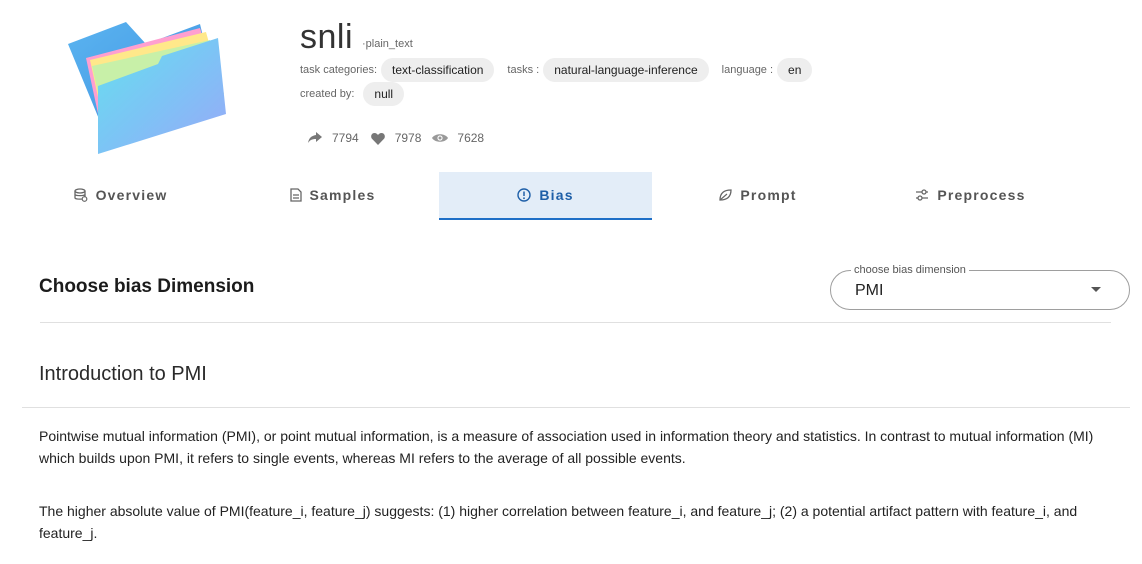 The height and width of the screenshot is (564, 1142). I want to click on tab-prompt: Prompt, so click(757, 195).